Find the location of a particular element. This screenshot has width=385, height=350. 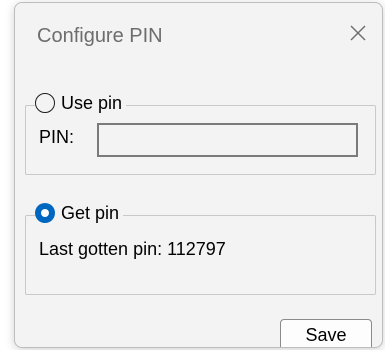

last-gotten-pin-text: Last gotten pin: 112797 is located at coordinates (132, 249).